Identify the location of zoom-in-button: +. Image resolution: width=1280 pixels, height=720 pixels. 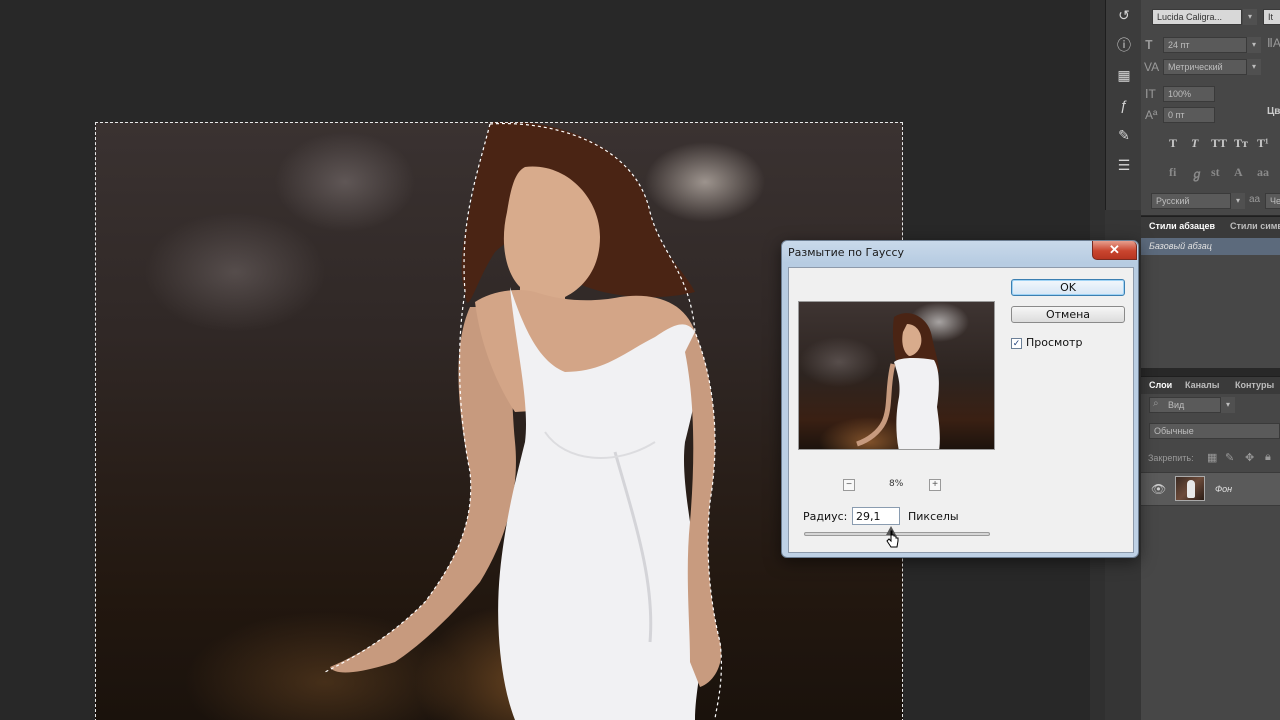
(935, 485).